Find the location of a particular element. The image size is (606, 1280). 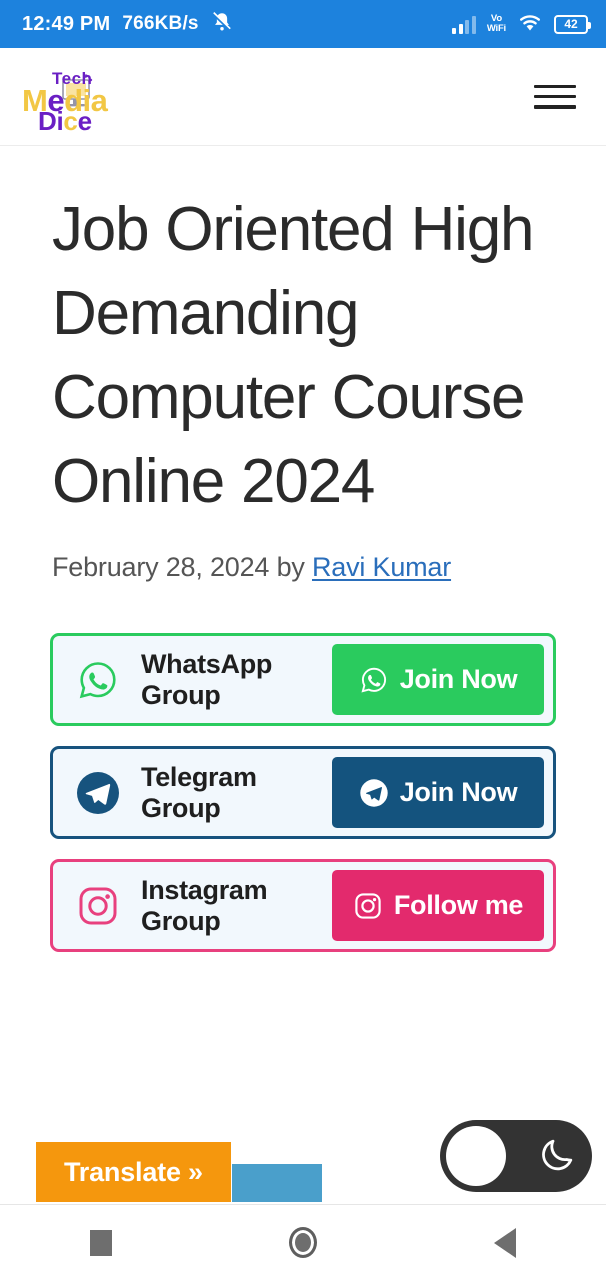

status-network-speed: 766KB/s is located at coordinates (160, 23).